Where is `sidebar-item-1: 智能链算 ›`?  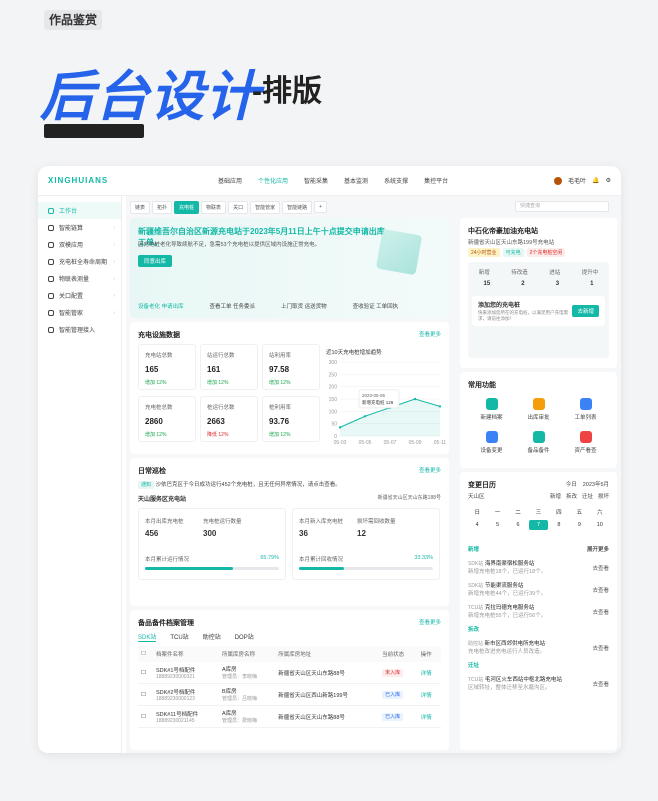
sidebar-item-1: 智能链算 › is located at coordinates (79, 227).